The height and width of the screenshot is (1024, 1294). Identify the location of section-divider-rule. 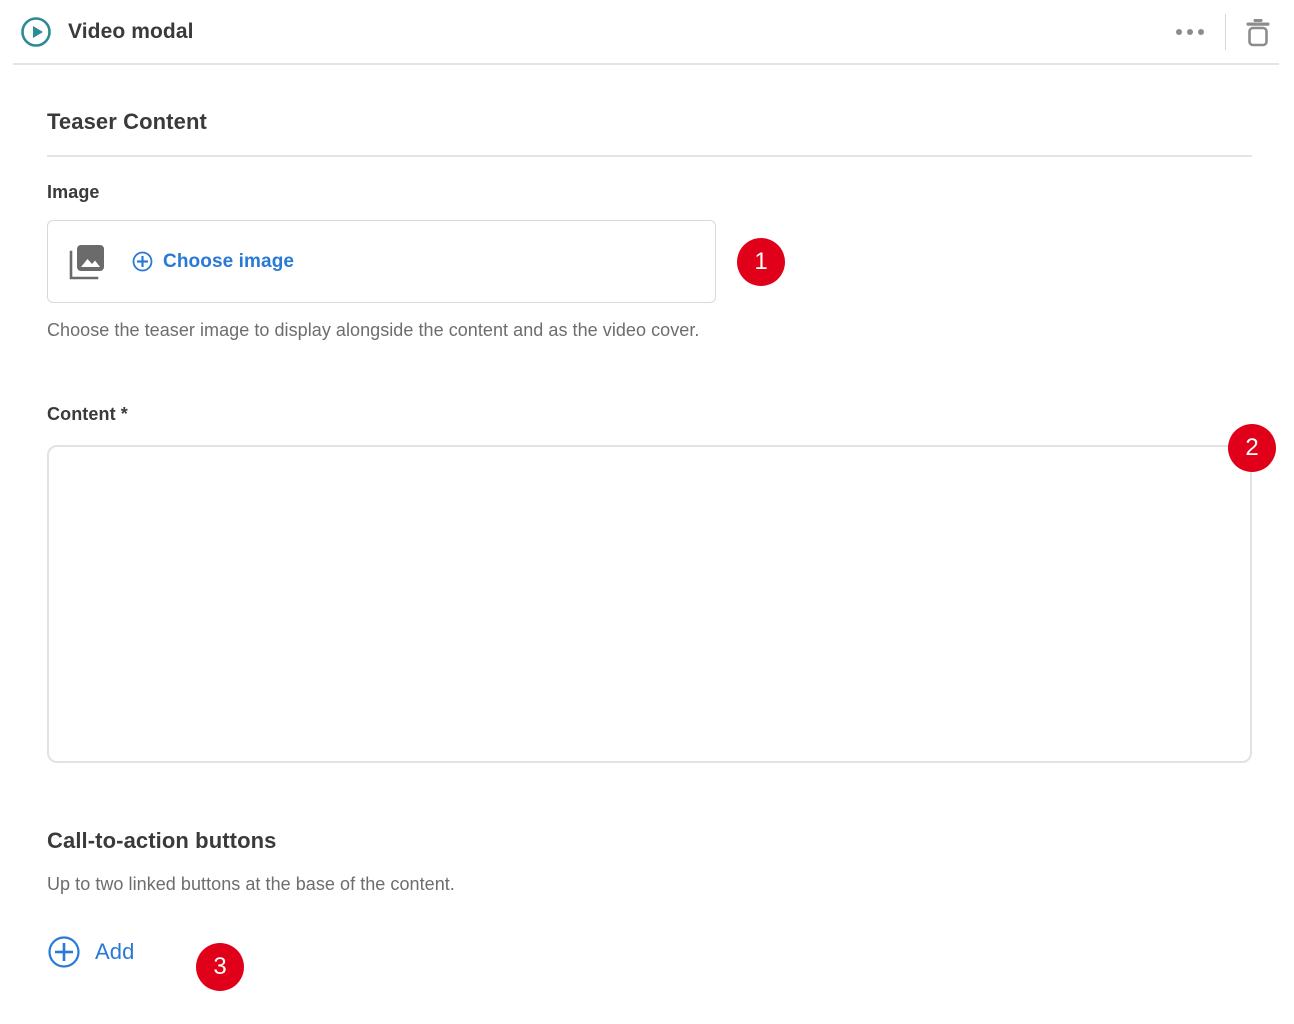
(649, 156).